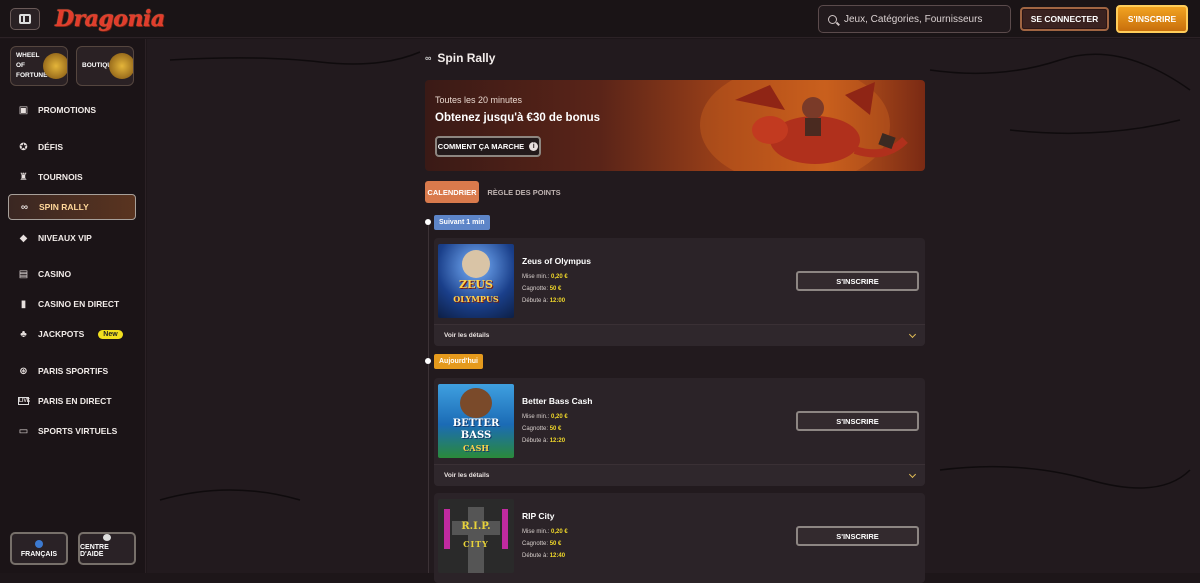  What do you see at coordinates (64, 207) in the screenshot?
I see `sidebar-item-label: SPIN RALLY` at bounding box center [64, 207].